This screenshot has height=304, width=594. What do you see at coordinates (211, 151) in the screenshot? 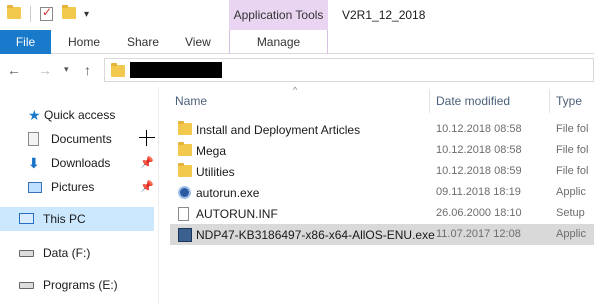
I see `file-name: Mega` at bounding box center [211, 151].